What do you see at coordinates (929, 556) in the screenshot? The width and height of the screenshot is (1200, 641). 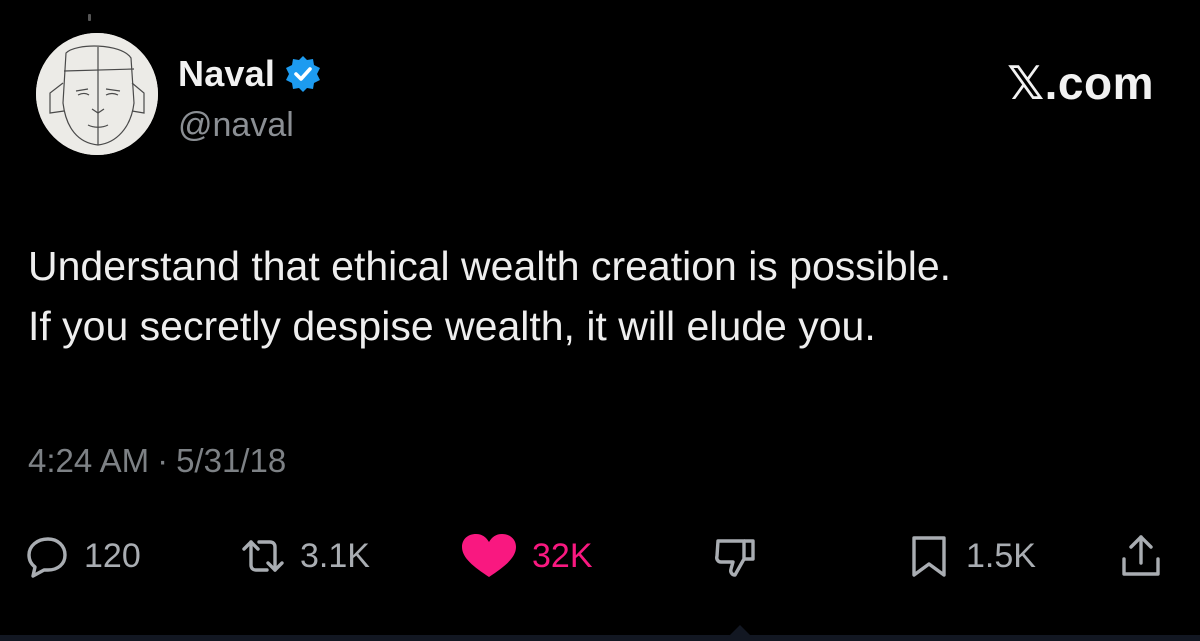 I see `bookmark-icon` at bounding box center [929, 556].